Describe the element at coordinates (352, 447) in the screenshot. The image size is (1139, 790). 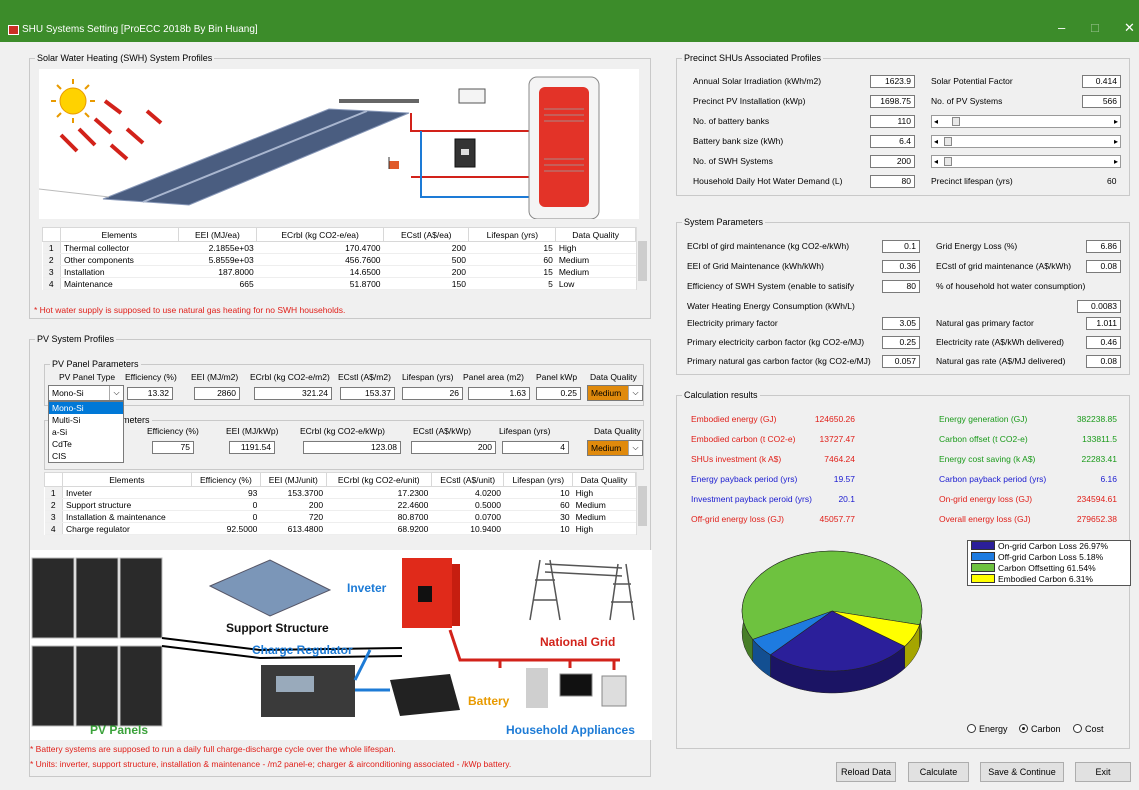
I see `batt-ecrbl-field: 123.08` at that location.